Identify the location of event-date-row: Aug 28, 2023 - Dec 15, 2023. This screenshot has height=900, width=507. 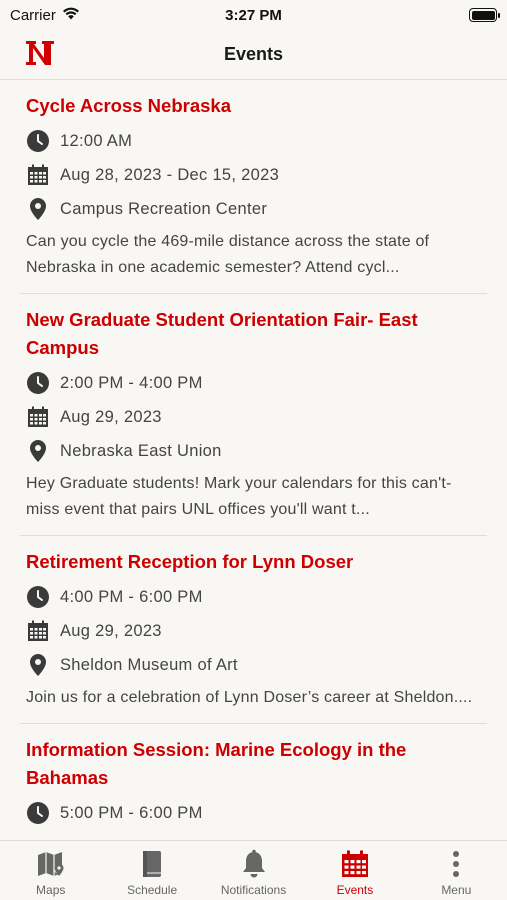
(253, 175).